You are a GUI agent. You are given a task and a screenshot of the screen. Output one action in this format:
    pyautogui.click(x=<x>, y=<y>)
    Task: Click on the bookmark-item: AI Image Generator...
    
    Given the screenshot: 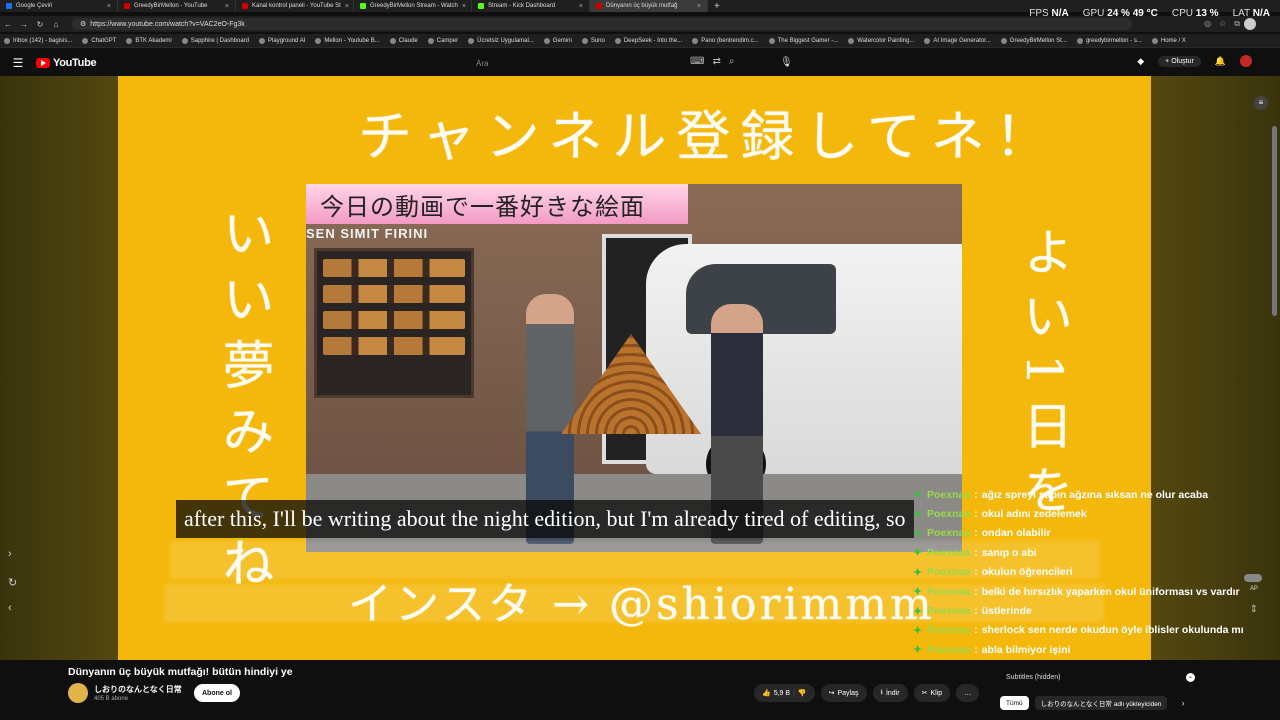 What is the action you would take?
    pyautogui.click(x=957, y=40)
    